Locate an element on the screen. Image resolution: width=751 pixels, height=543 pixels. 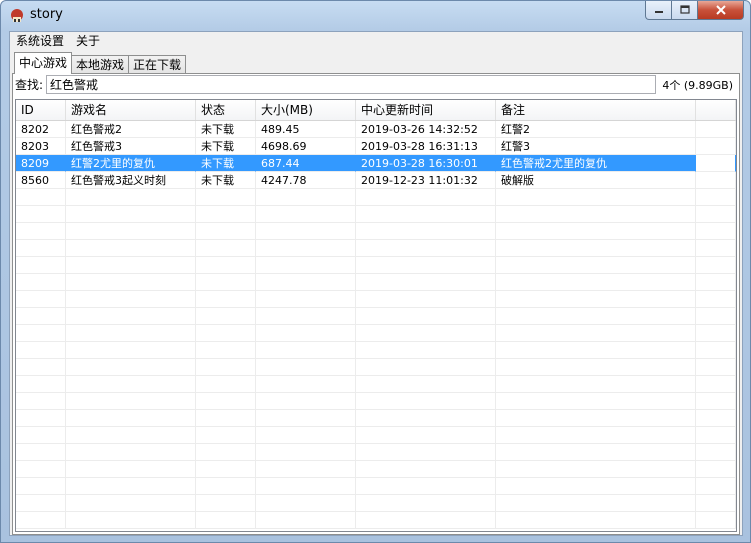
menu-bar: 系统设置 关于 is located at coordinates (376, 41).